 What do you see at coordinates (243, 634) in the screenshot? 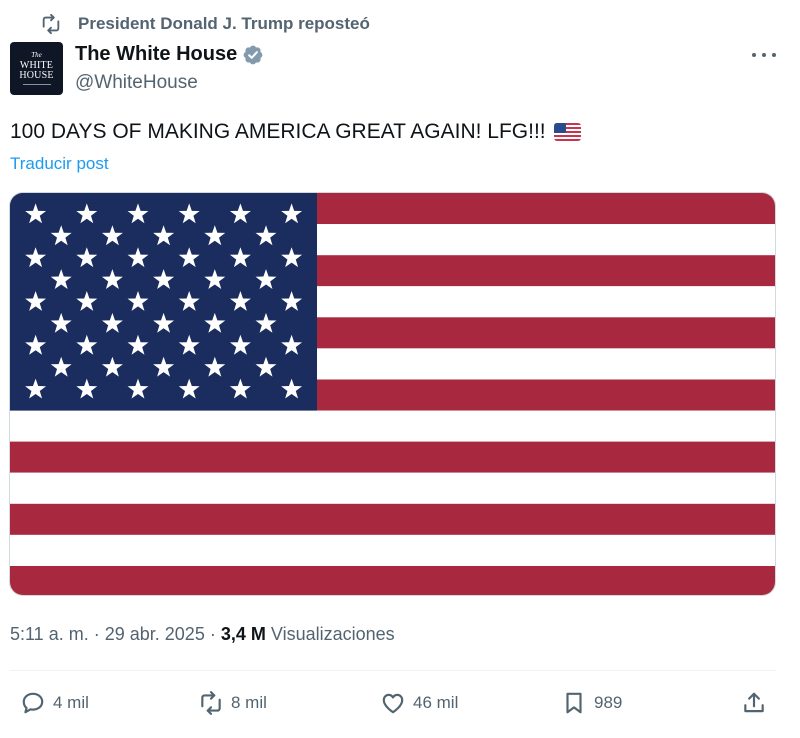
I see `views-count: 3,4 M` at bounding box center [243, 634].